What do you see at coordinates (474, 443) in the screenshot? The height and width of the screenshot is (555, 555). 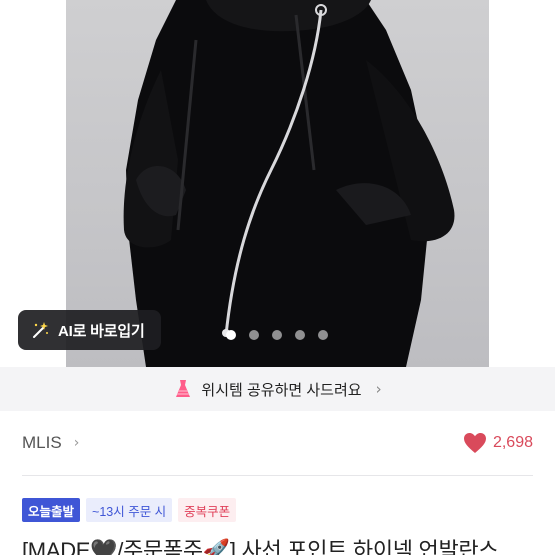 I see `heart-icon` at bounding box center [474, 443].